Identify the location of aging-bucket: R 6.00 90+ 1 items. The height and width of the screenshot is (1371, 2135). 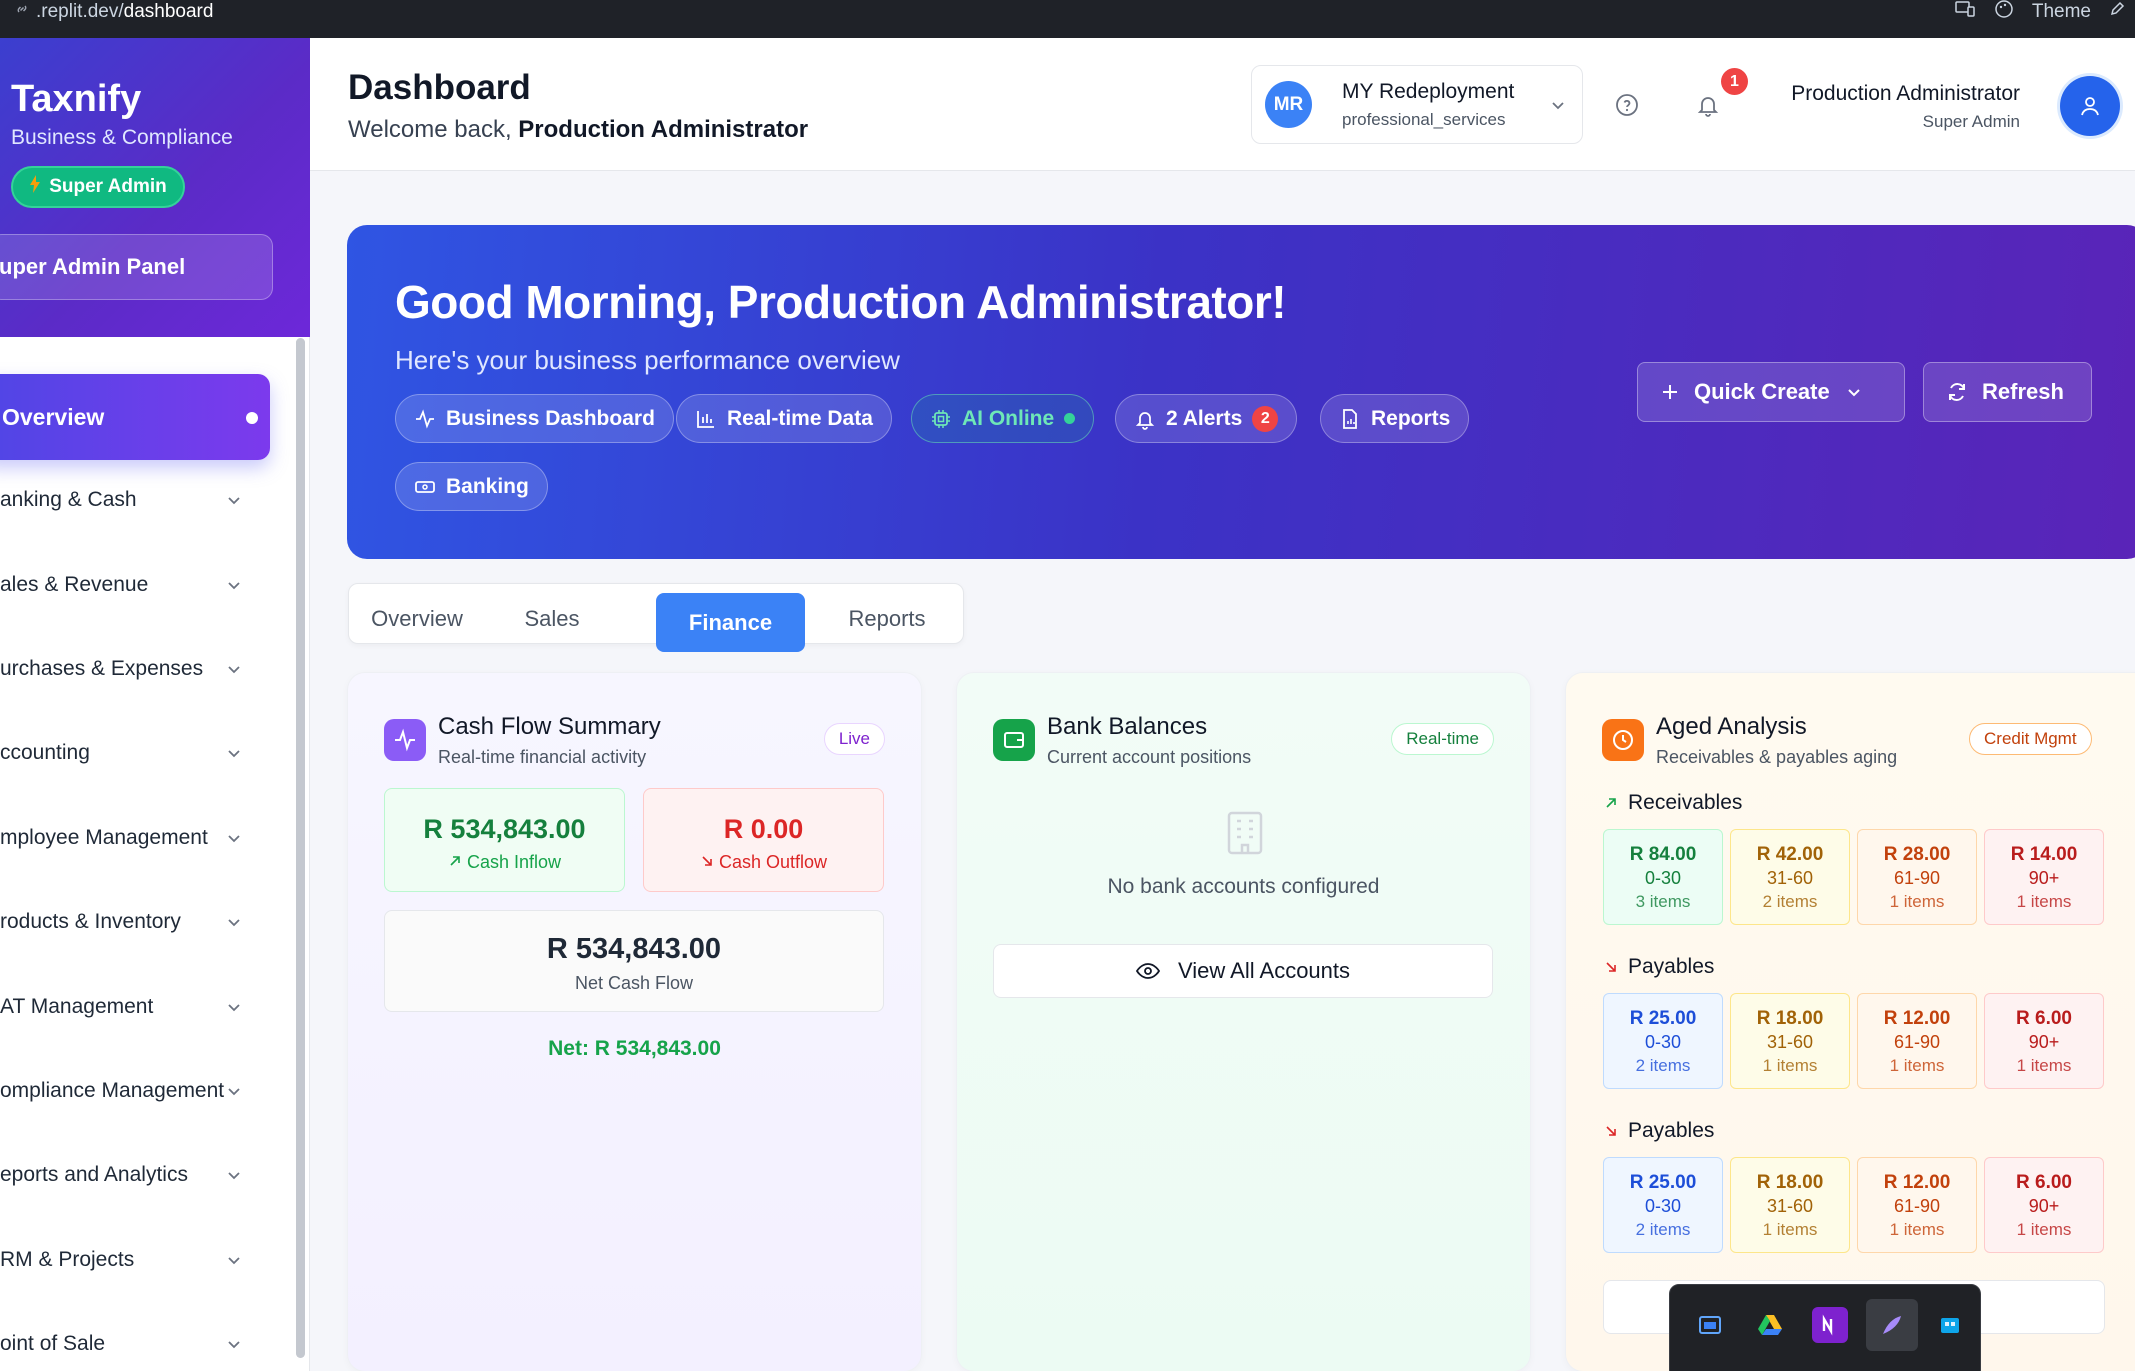
(2044, 1041).